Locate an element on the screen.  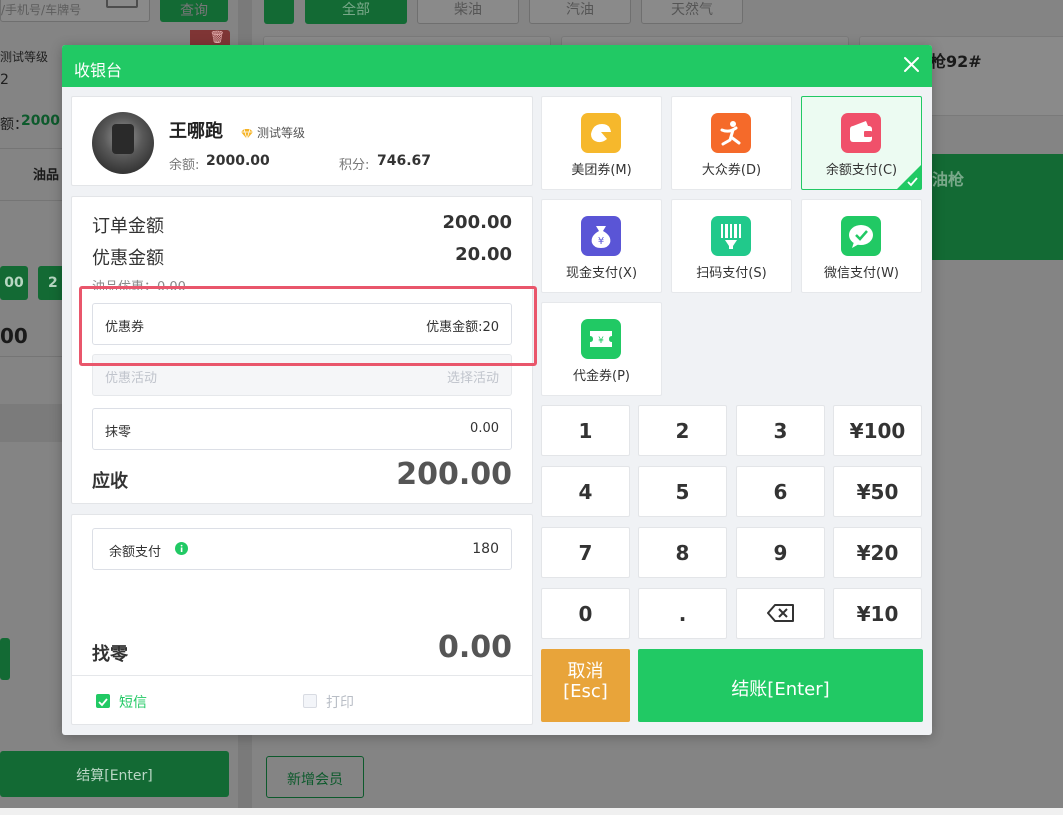
method-label: 大众券(D) is located at coordinates (731, 170).